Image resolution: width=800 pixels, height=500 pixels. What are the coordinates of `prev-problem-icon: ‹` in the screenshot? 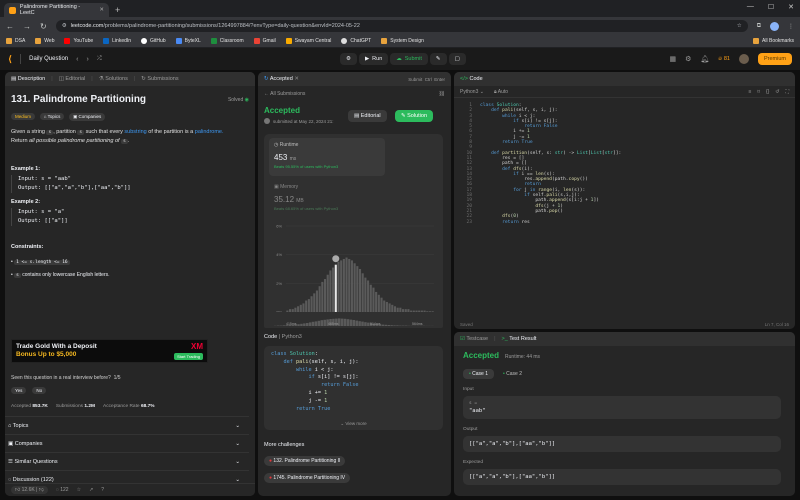 It's located at (77, 59).